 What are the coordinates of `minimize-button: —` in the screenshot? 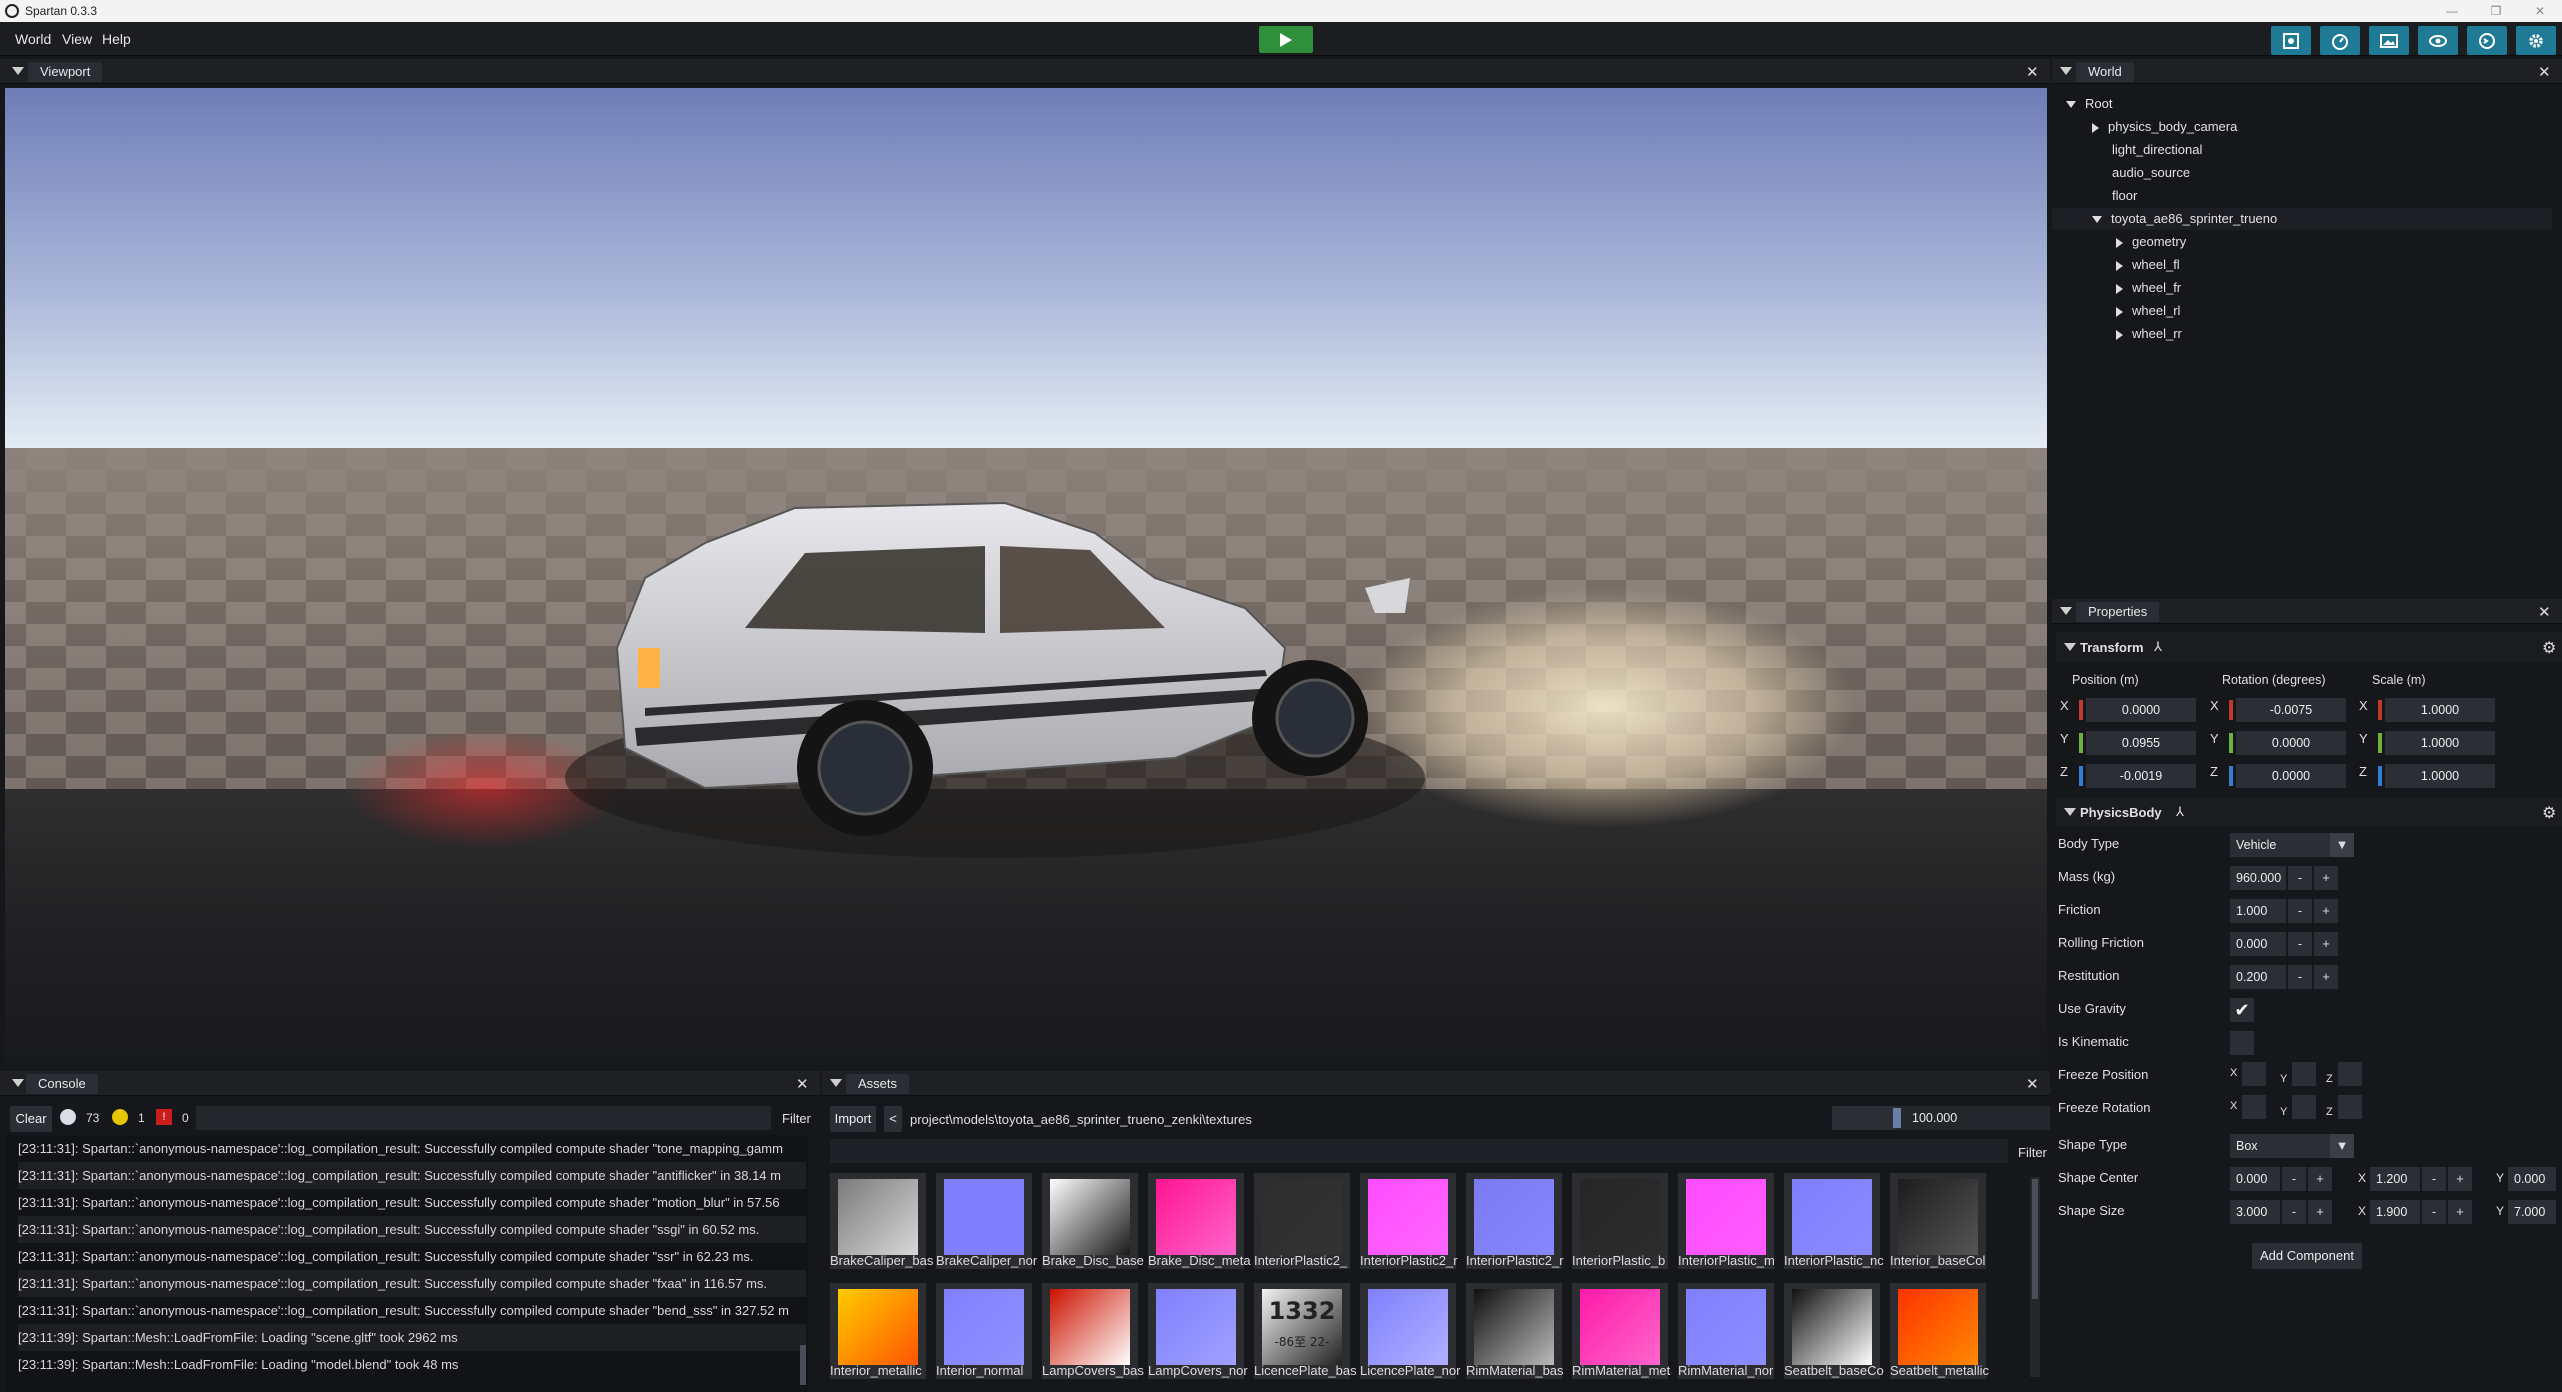 It's located at (2452, 11).